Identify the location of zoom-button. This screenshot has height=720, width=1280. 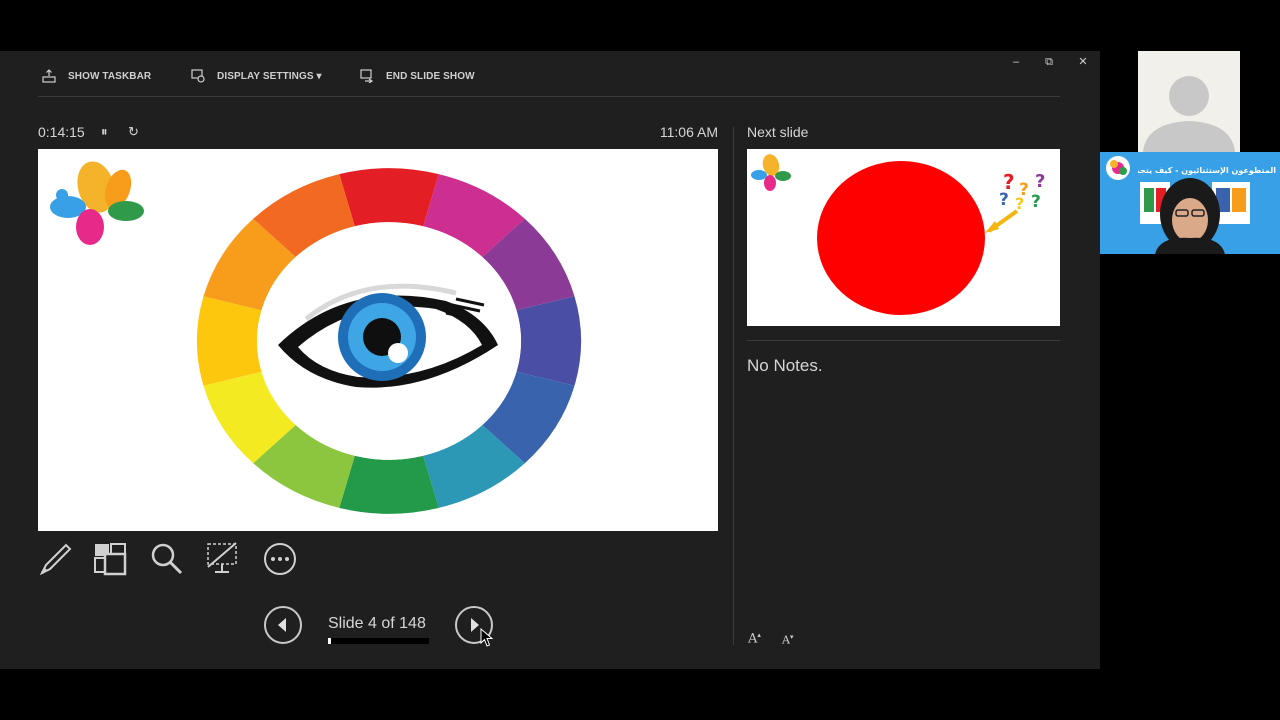
(167, 559).